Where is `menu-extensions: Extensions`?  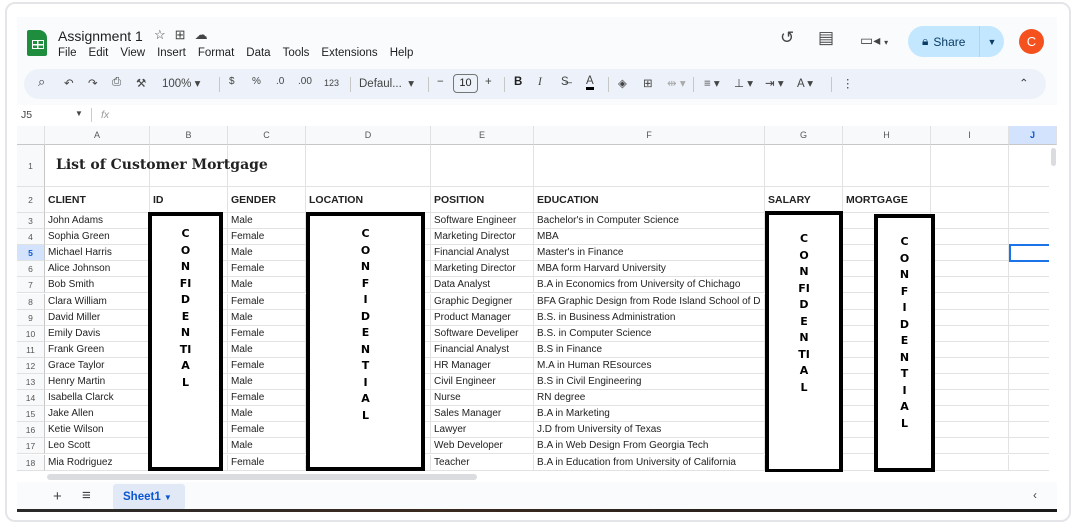 menu-extensions: Extensions is located at coordinates (349, 53).